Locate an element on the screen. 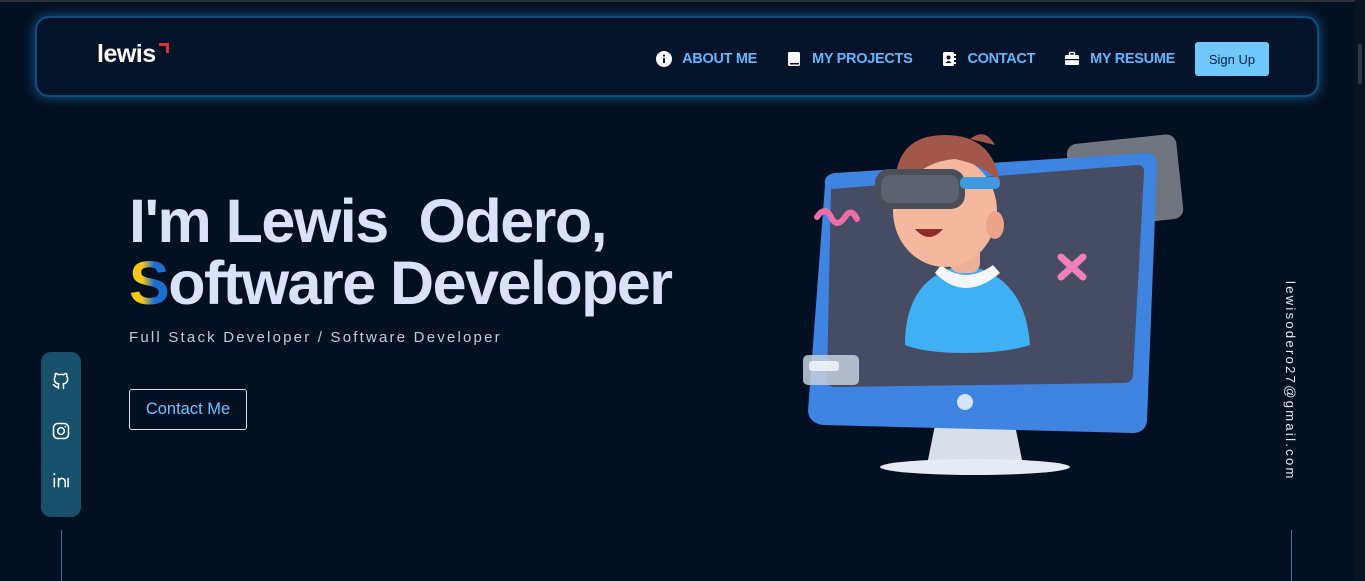 The height and width of the screenshot is (581, 1365). scrollbar is located at coordinates (1360, 290).